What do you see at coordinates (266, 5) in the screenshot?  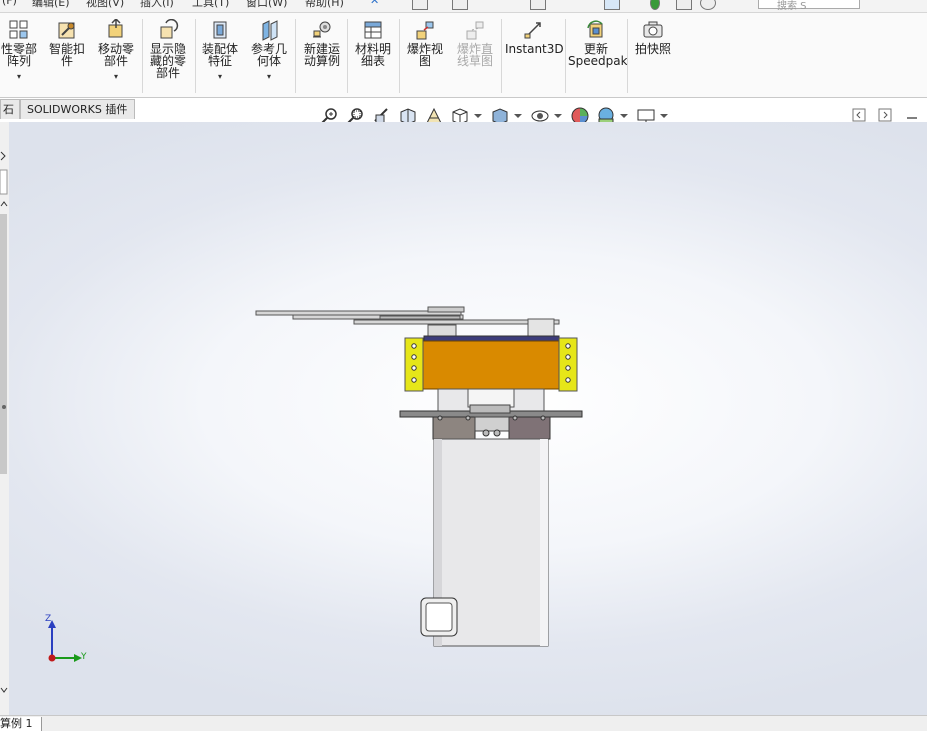 I see `menu-item-window: 窗口(W)` at bounding box center [266, 5].